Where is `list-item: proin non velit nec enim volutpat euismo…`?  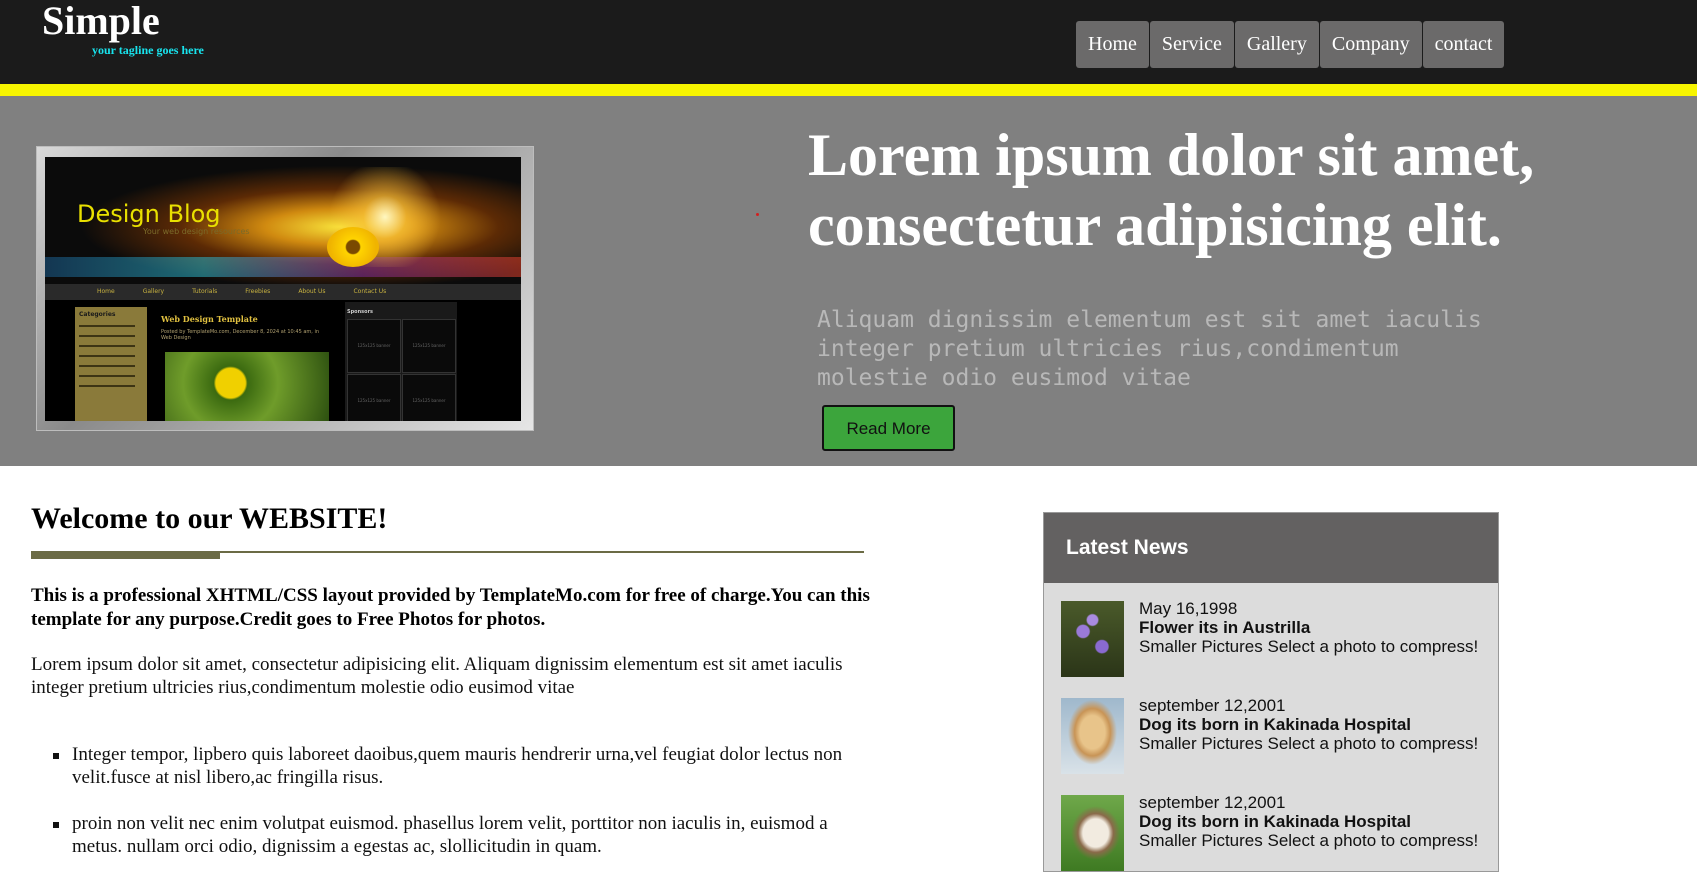 list-item: proin non velit nec enim volutpat euismo… is located at coordinates (451, 835).